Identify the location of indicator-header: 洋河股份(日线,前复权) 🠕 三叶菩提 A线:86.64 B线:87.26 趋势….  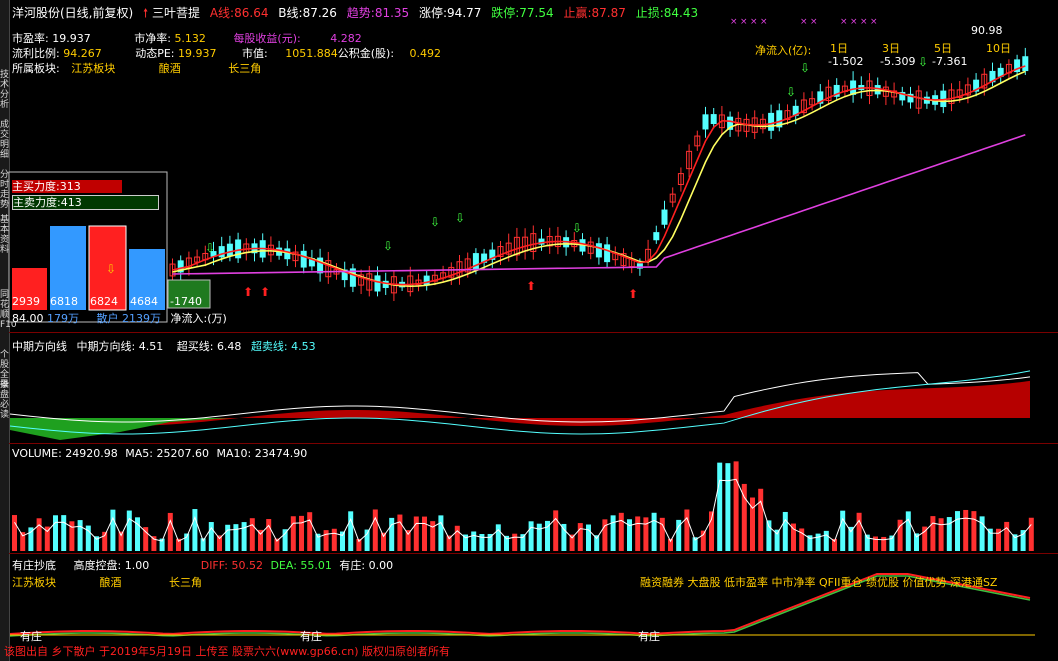
(355, 14).